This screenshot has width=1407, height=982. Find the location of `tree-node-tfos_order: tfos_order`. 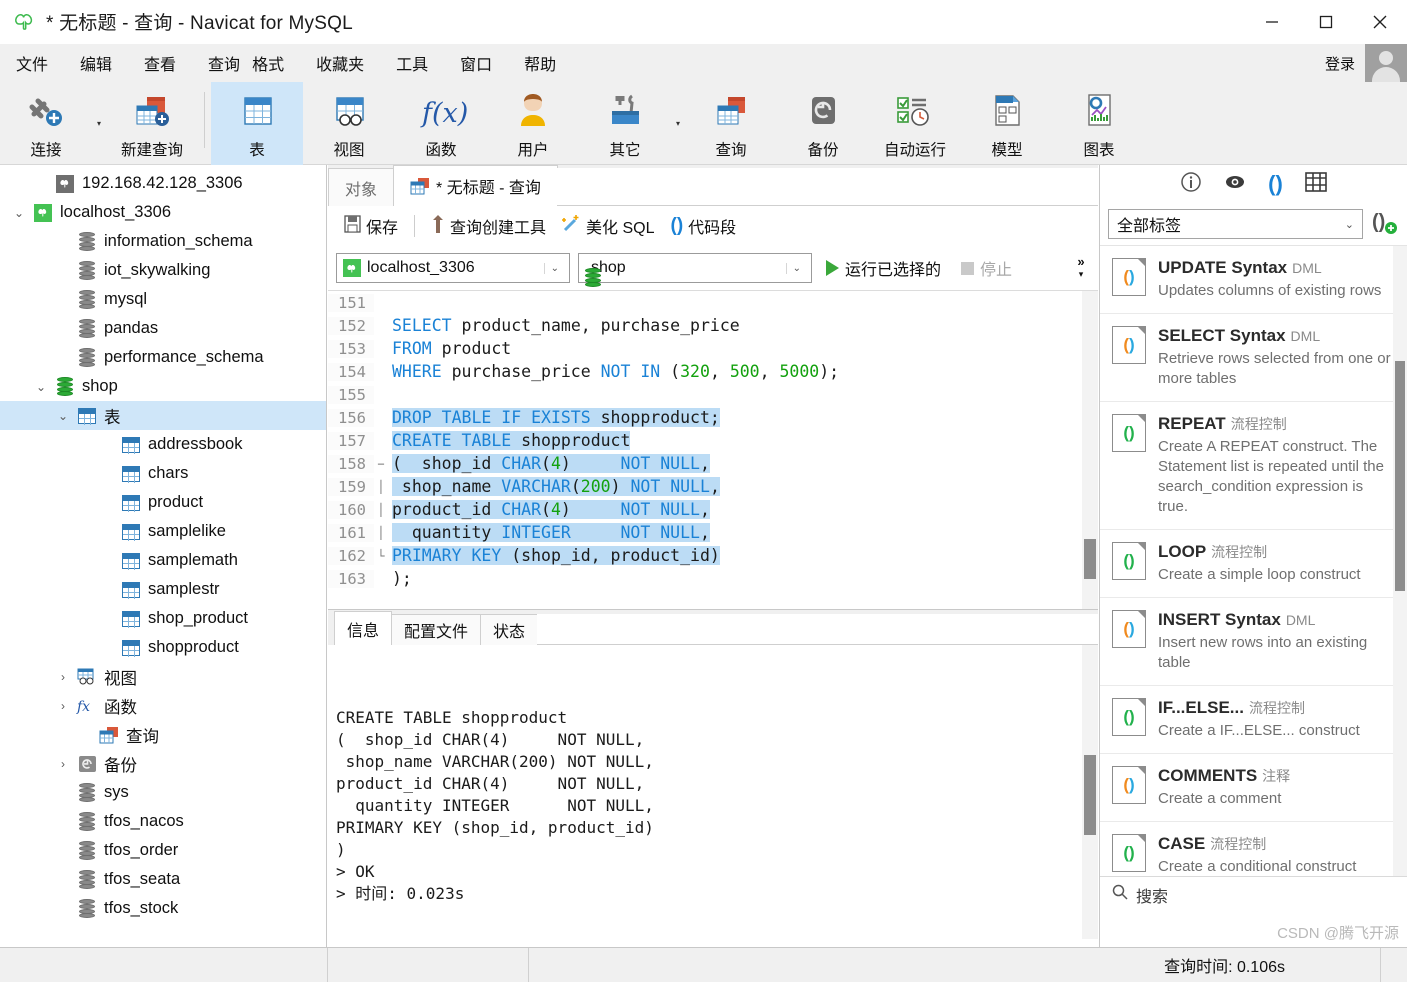

tree-node-tfos_order: tfos_order is located at coordinates (163, 850).